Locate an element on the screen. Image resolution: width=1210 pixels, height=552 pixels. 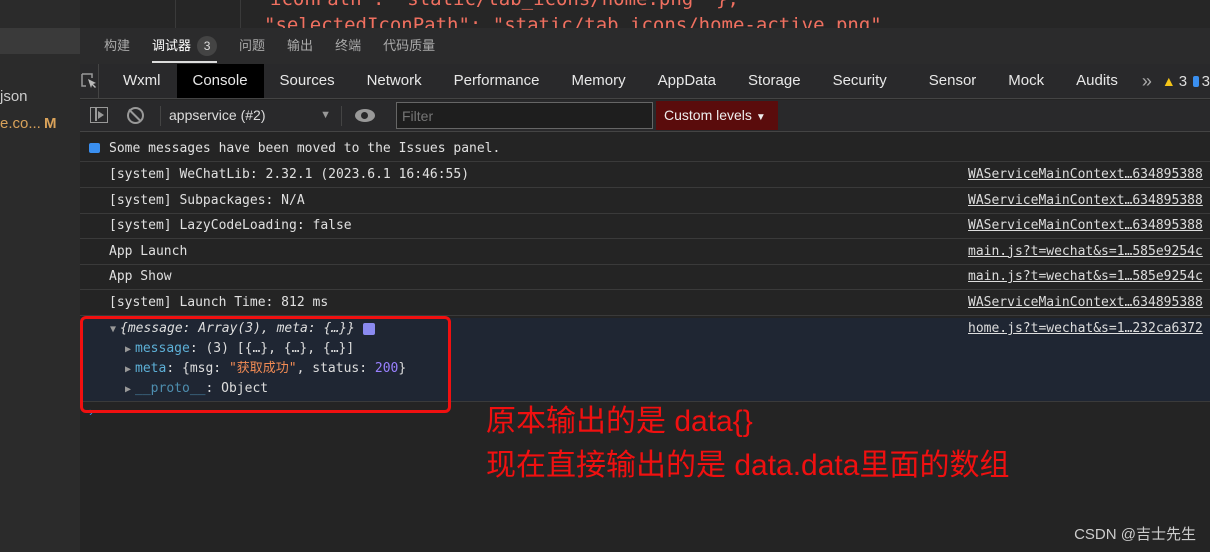
file-sidebar: json e.co... M is located at coordinates (40, 276).